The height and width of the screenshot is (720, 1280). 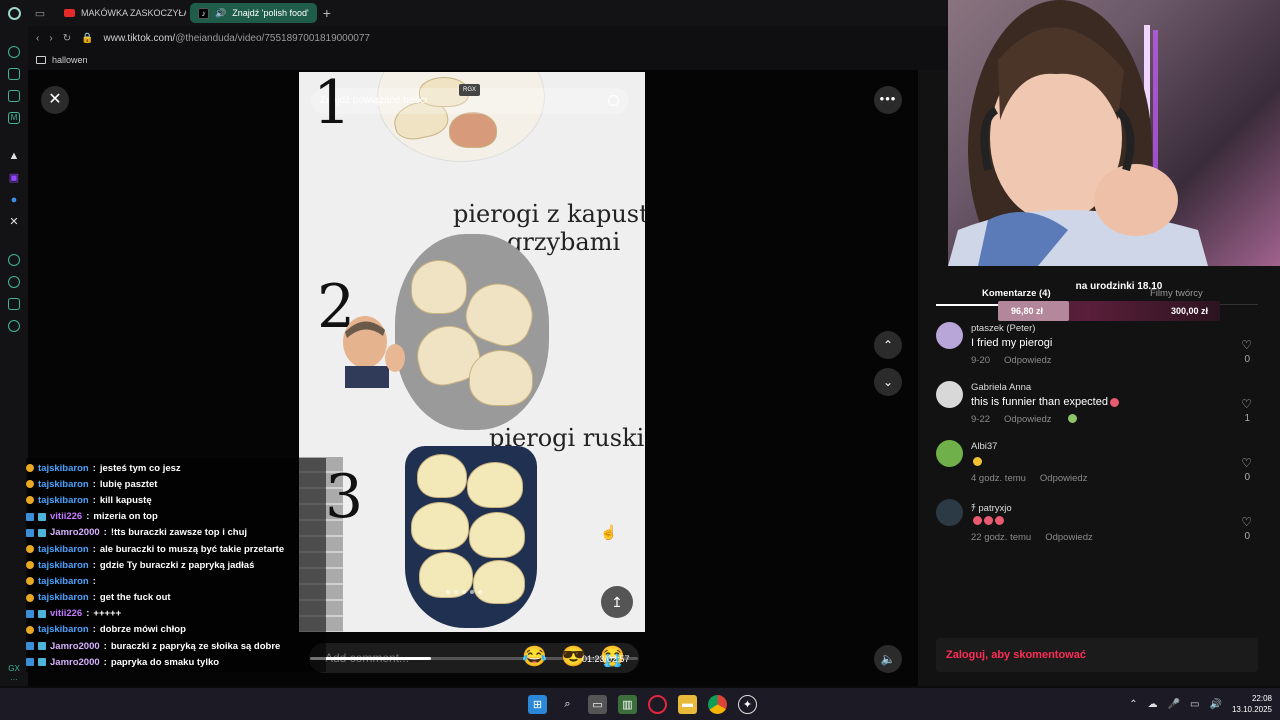 What do you see at coordinates (1016, 655) in the screenshot?
I see `login-cta: Zaloguj, aby skomentować` at bounding box center [1016, 655].